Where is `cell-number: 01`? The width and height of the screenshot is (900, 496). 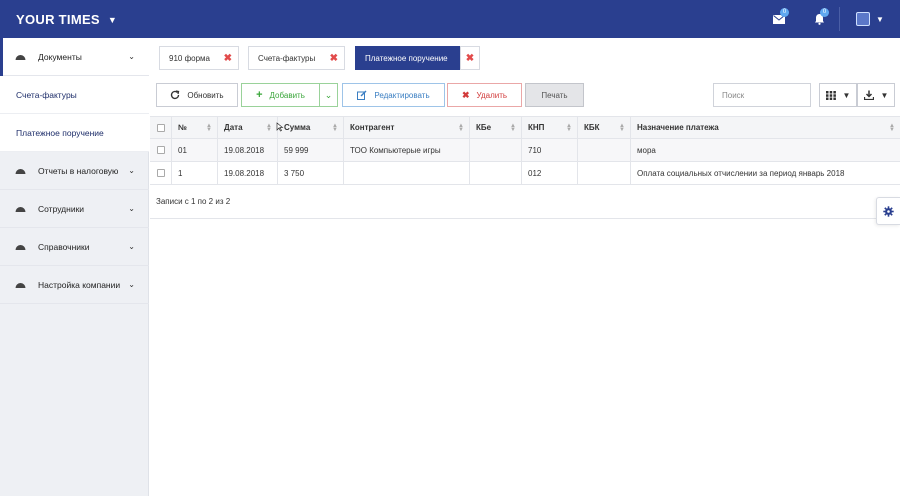
cell-number: 01 is located at coordinates (195, 150).